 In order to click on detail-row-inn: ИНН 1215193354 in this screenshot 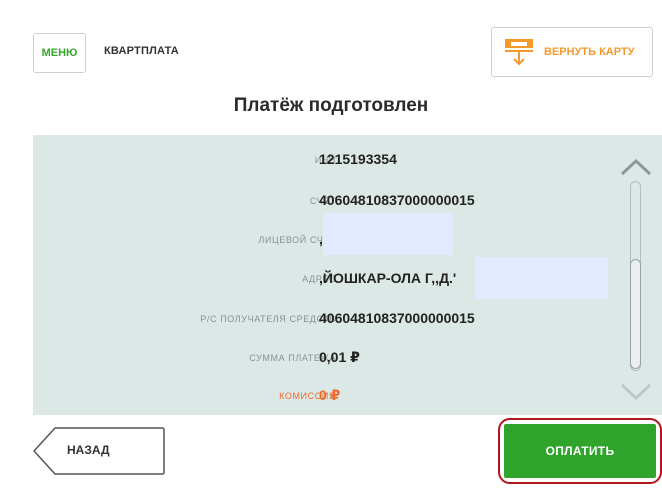, I will do `click(333, 161)`.